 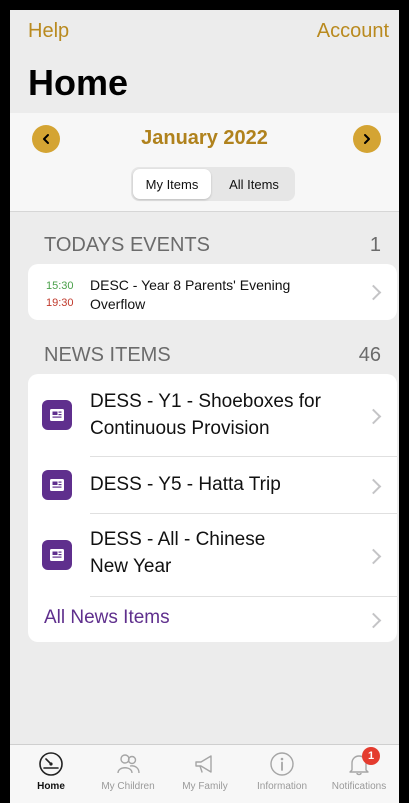 What do you see at coordinates (282, 764) in the screenshot?
I see `info-icon` at bounding box center [282, 764].